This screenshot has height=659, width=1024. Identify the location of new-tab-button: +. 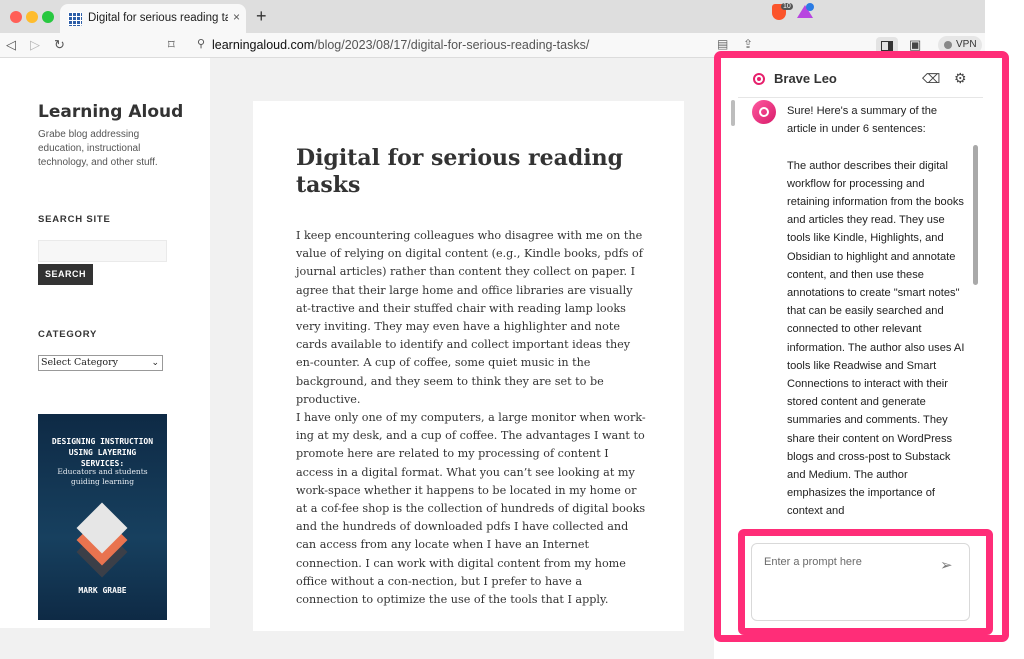
(261, 16).